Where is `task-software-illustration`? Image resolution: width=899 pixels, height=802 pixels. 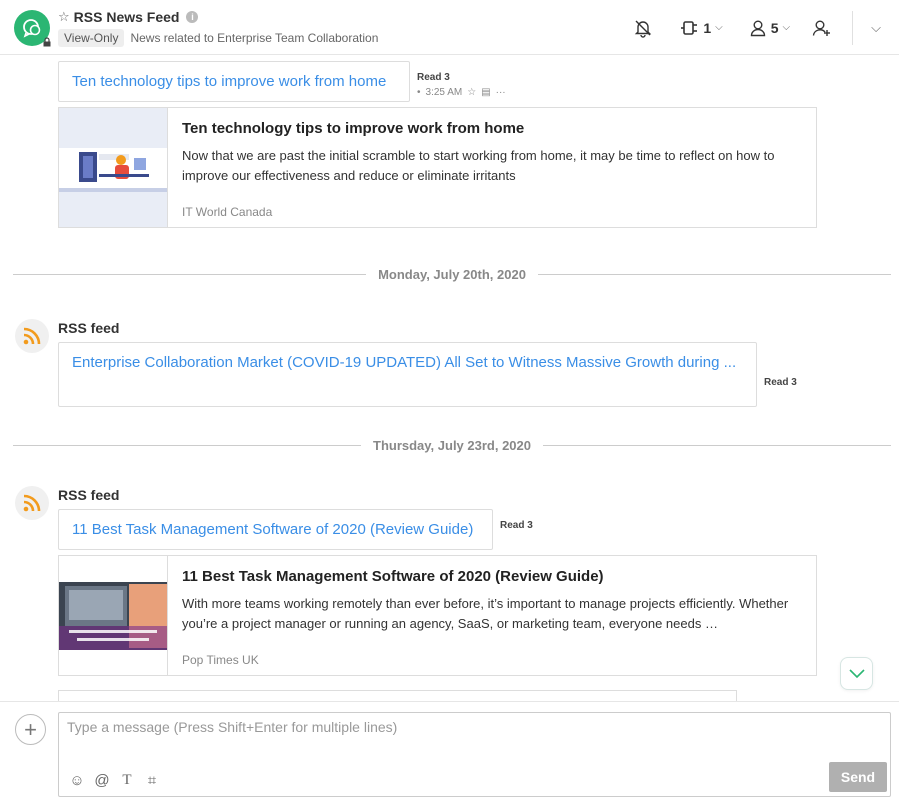
task-software-illustration is located at coordinates (113, 615).